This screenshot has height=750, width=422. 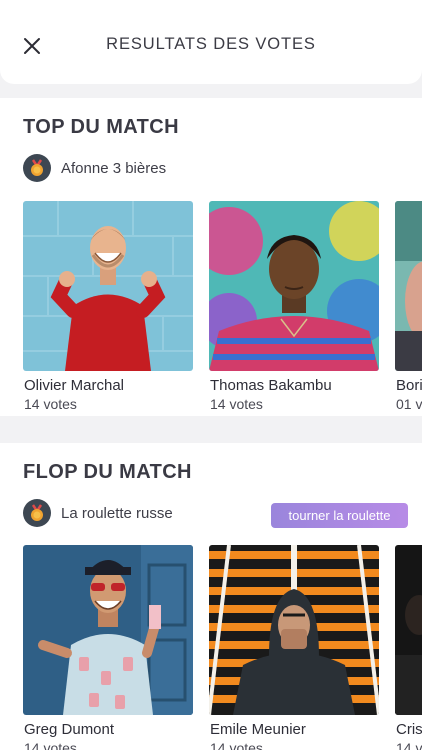 I want to click on spin-roulette-button: tourner la roulette, so click(x=339, y=515).